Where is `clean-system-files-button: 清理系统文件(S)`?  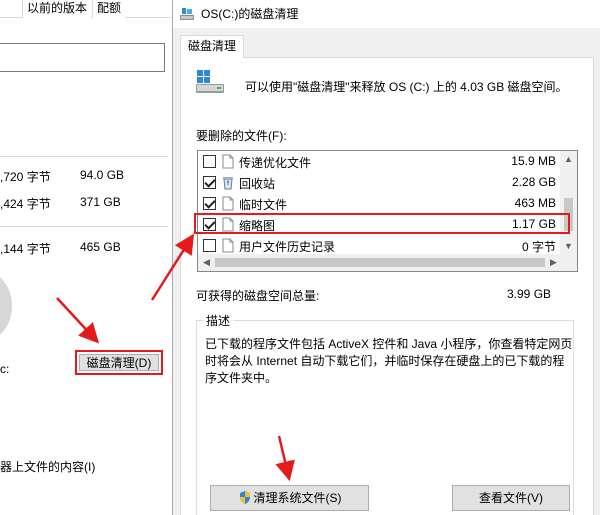
clean-system-files-button: 清理系统文件(S) is located at coordinates (289, 498).